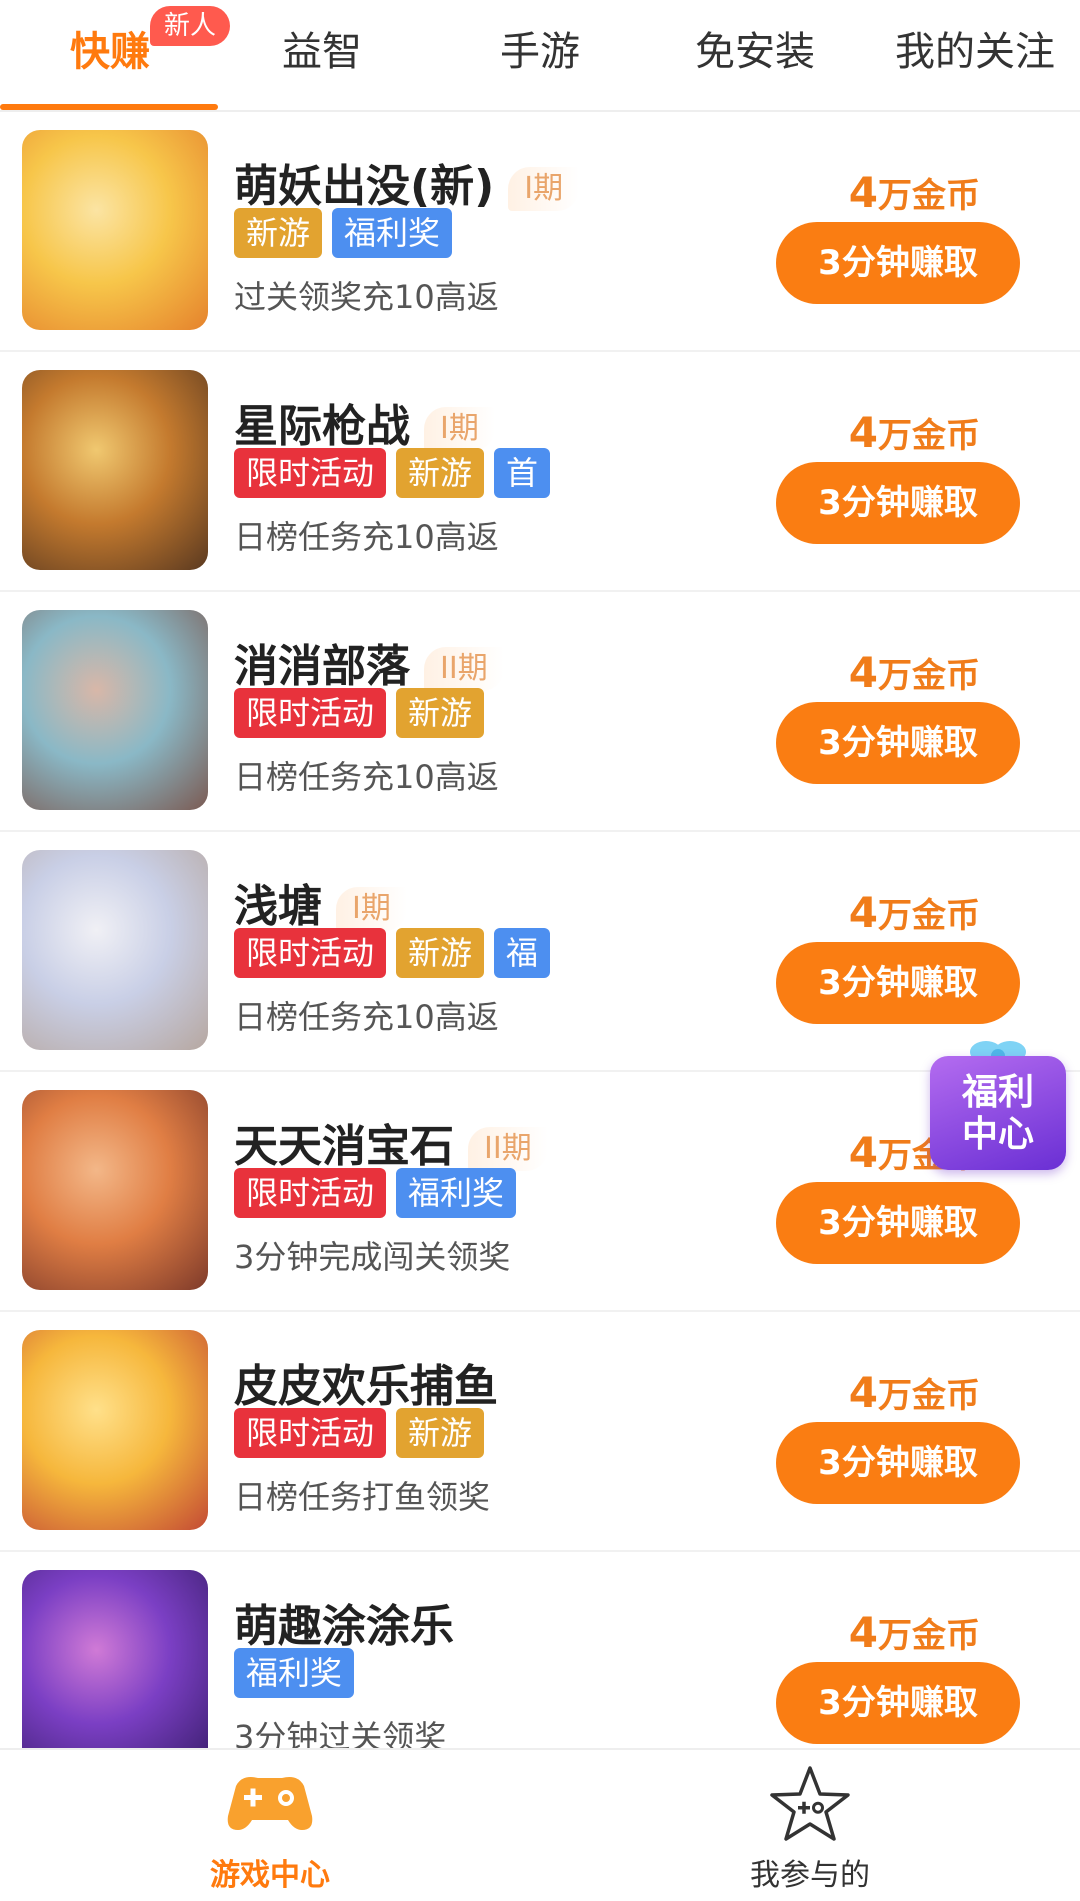  What do you see at coordinates (540, 232) in the screenshot?
I see `game-row: 萌妖出没(新) I期 新游 福利奖过关领奖充10高返 4万金币 3分钟赚取` at bounding box center [540, 232].